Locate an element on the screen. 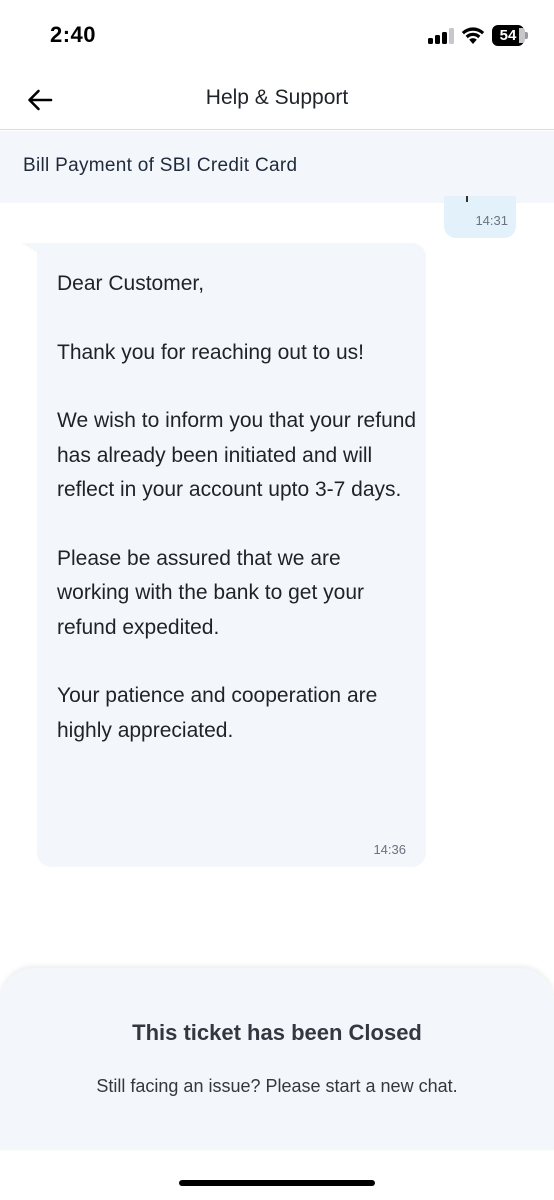 This screenshot has height=1200, width=554. message-timestamp: 14:36 is located at coordinates (389, 849).